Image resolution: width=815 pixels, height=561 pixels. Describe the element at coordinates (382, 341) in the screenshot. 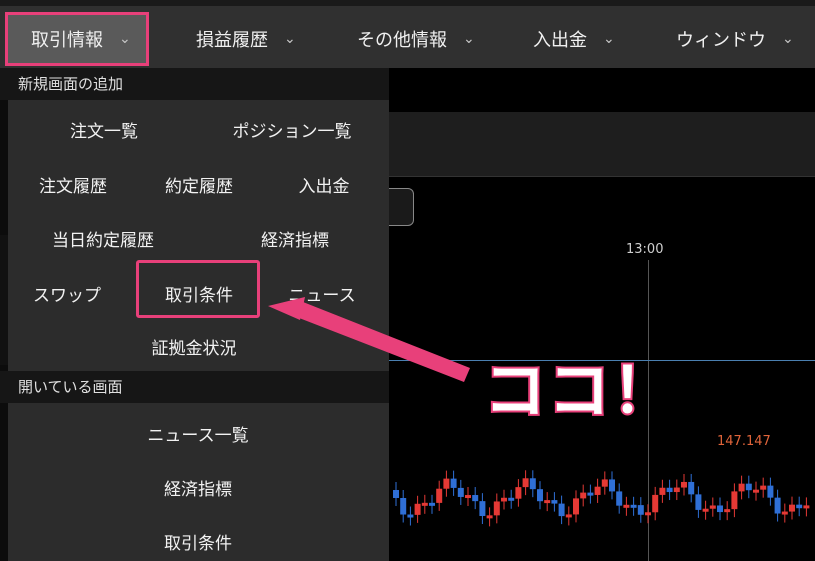

I see `arrow-shaft` at that location.